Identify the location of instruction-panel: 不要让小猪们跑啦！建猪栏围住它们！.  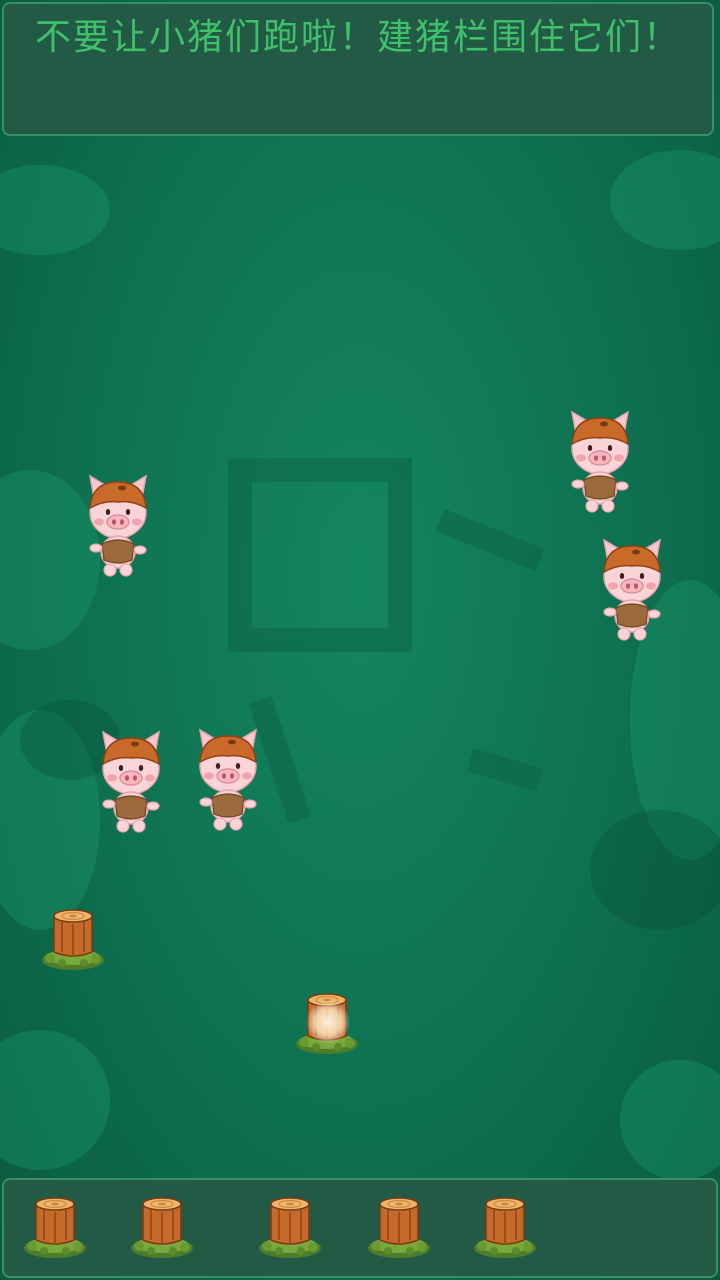
(358, 69).